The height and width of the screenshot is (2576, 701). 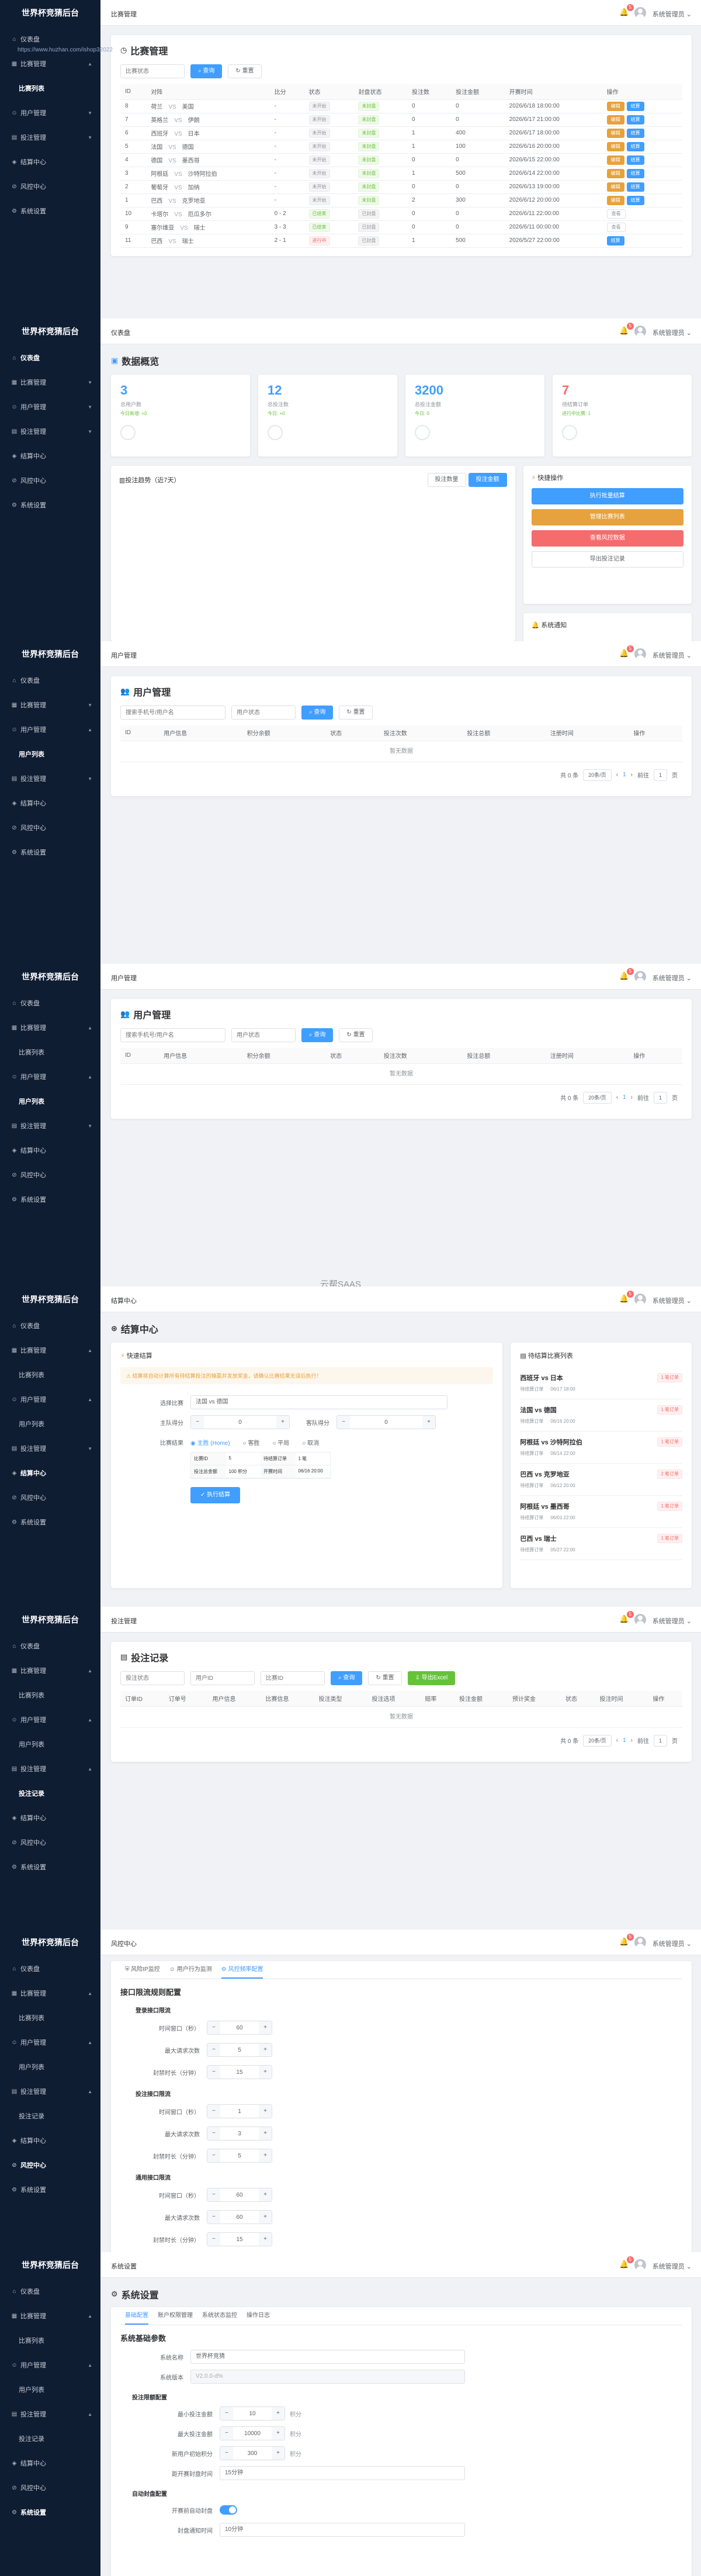 I want to click on tab-settings-2: 系统状态监控, so click(x=219, y=2316).